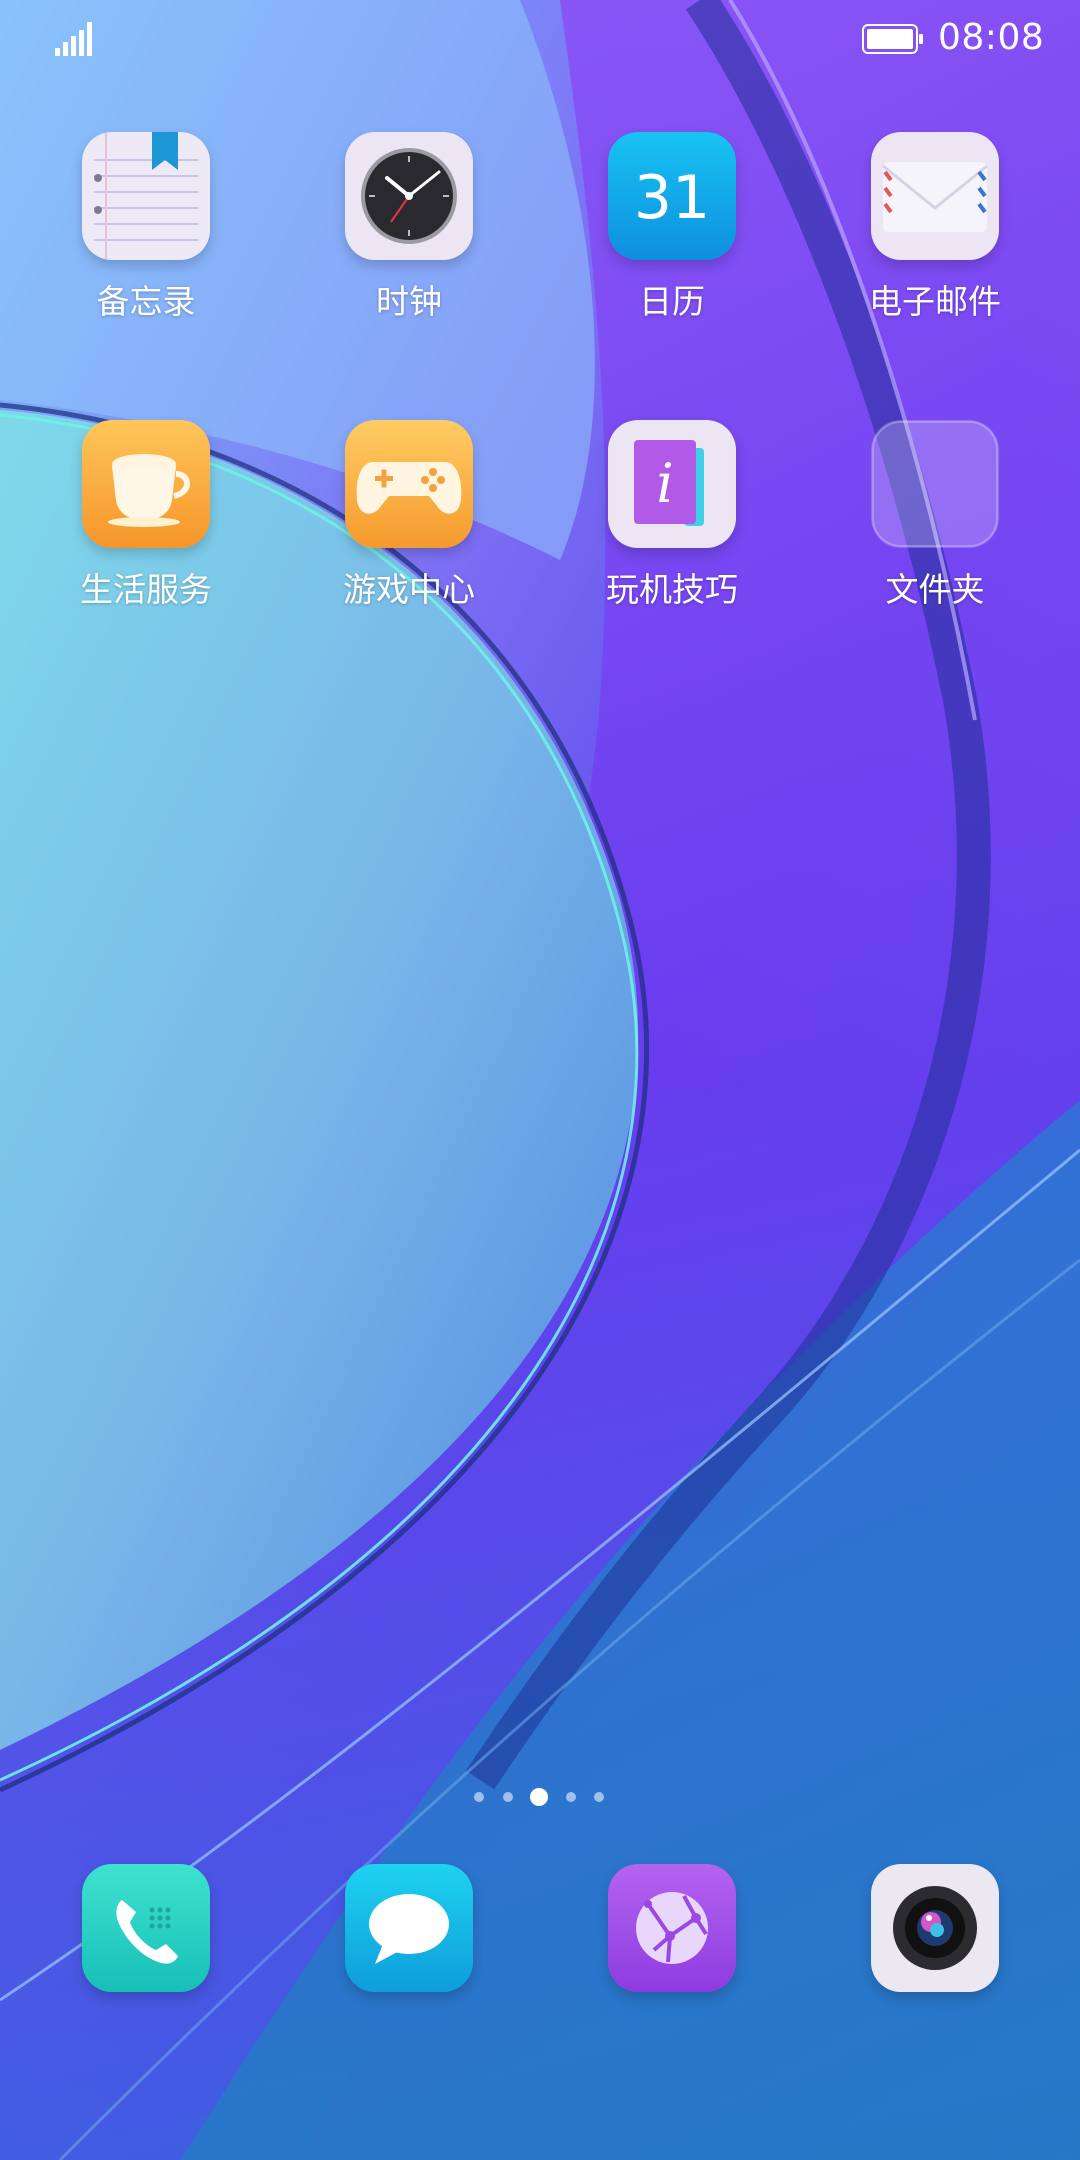 The width and height of the screenshot is (1080, 2160). I want to click on app-tips: i 玩机技巧, so click(672, 540).